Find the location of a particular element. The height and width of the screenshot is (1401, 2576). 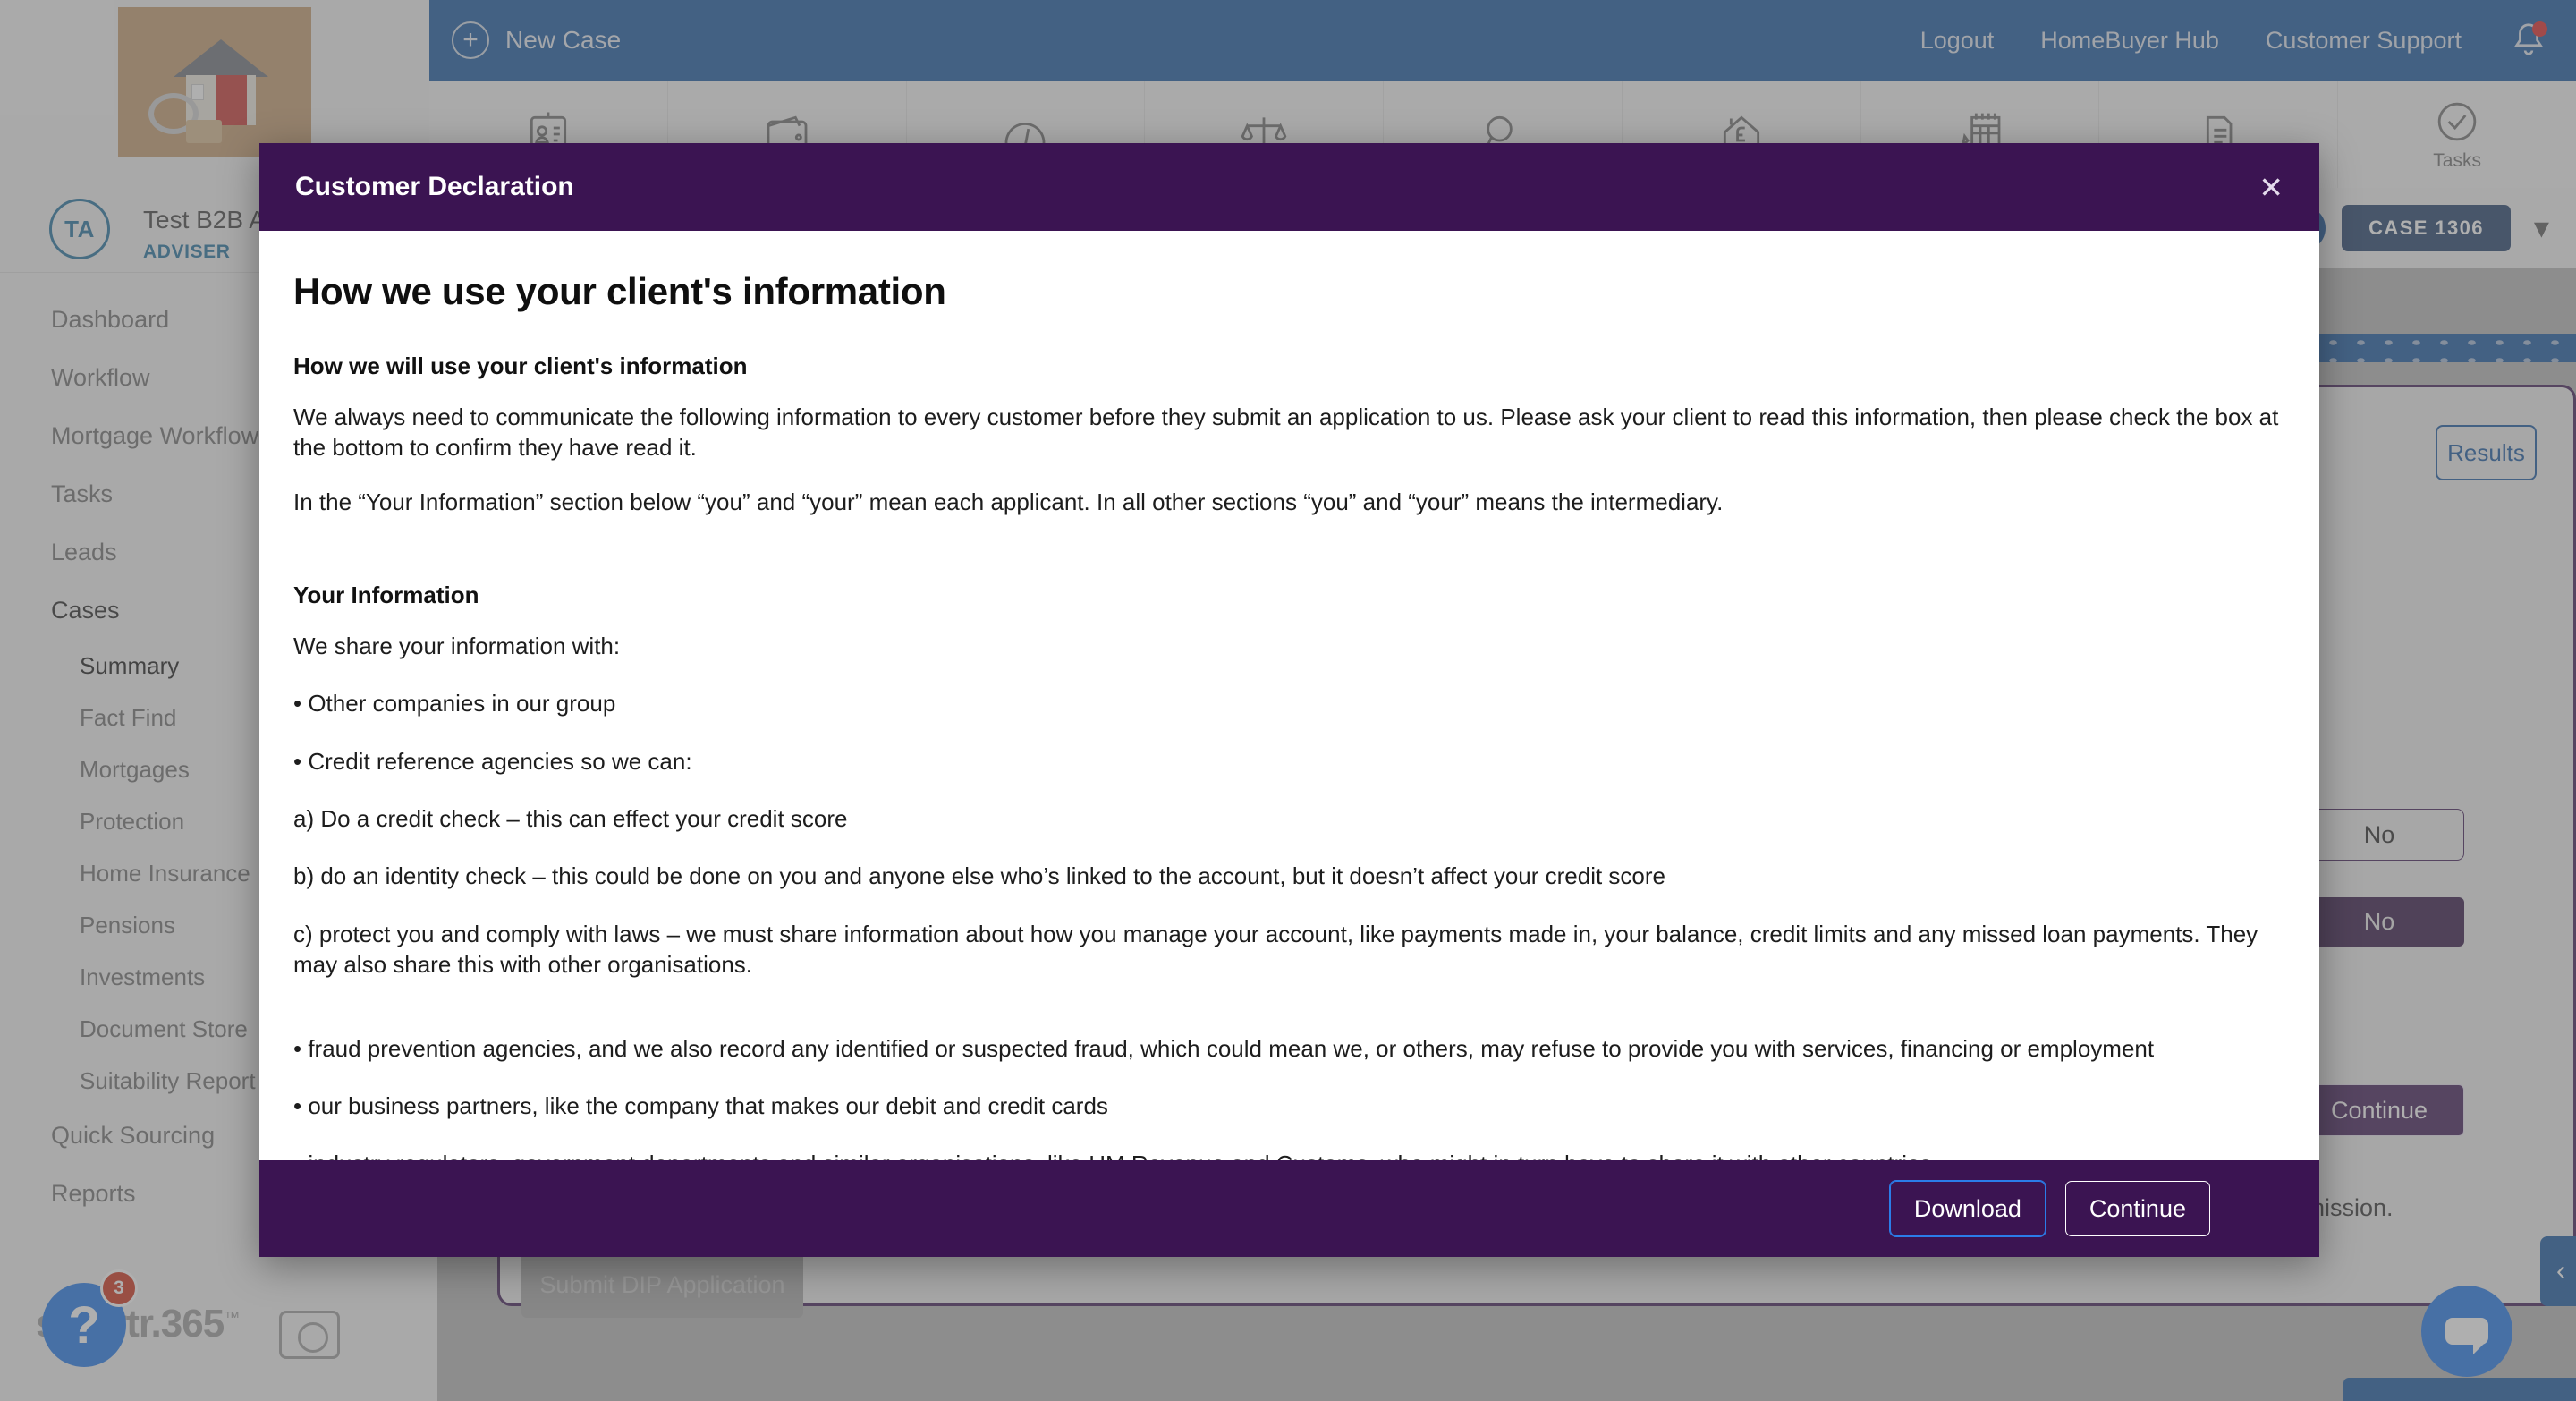

document-heading: How we use your client's information is located at coordinates (619, 291).